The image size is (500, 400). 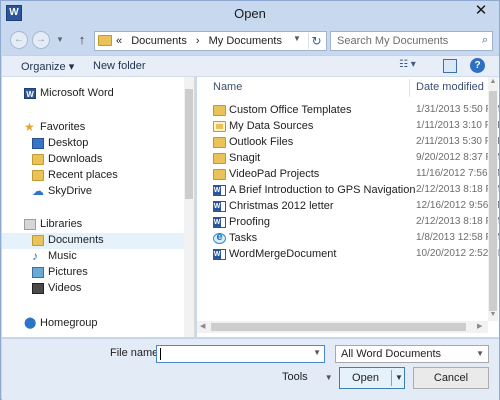 I want to click on file-name: Christmas 2012 letter, so click(x=281, y=206).